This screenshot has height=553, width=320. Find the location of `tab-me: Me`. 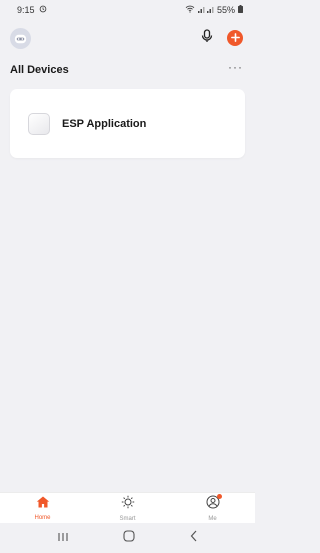

tab-me: Me is located at coordinates (213, 507).